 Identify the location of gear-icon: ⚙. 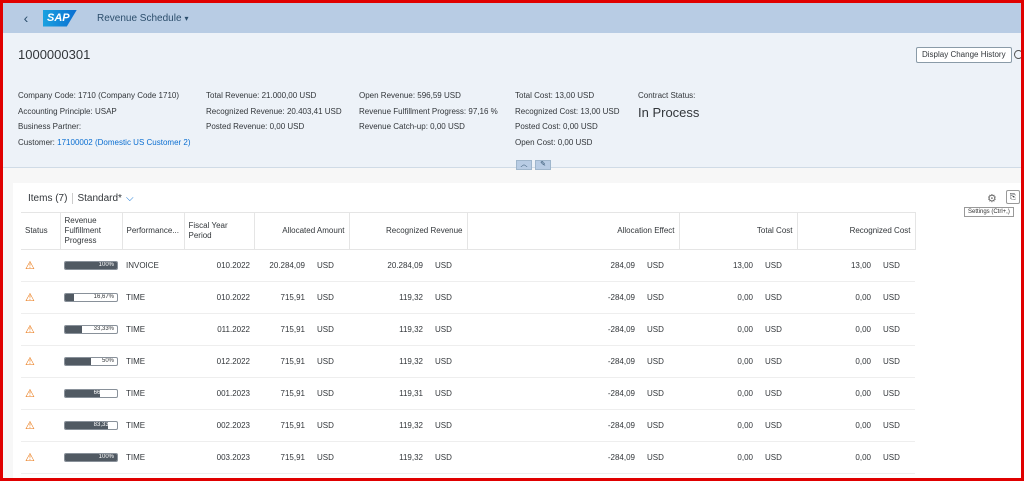
(992, 198).